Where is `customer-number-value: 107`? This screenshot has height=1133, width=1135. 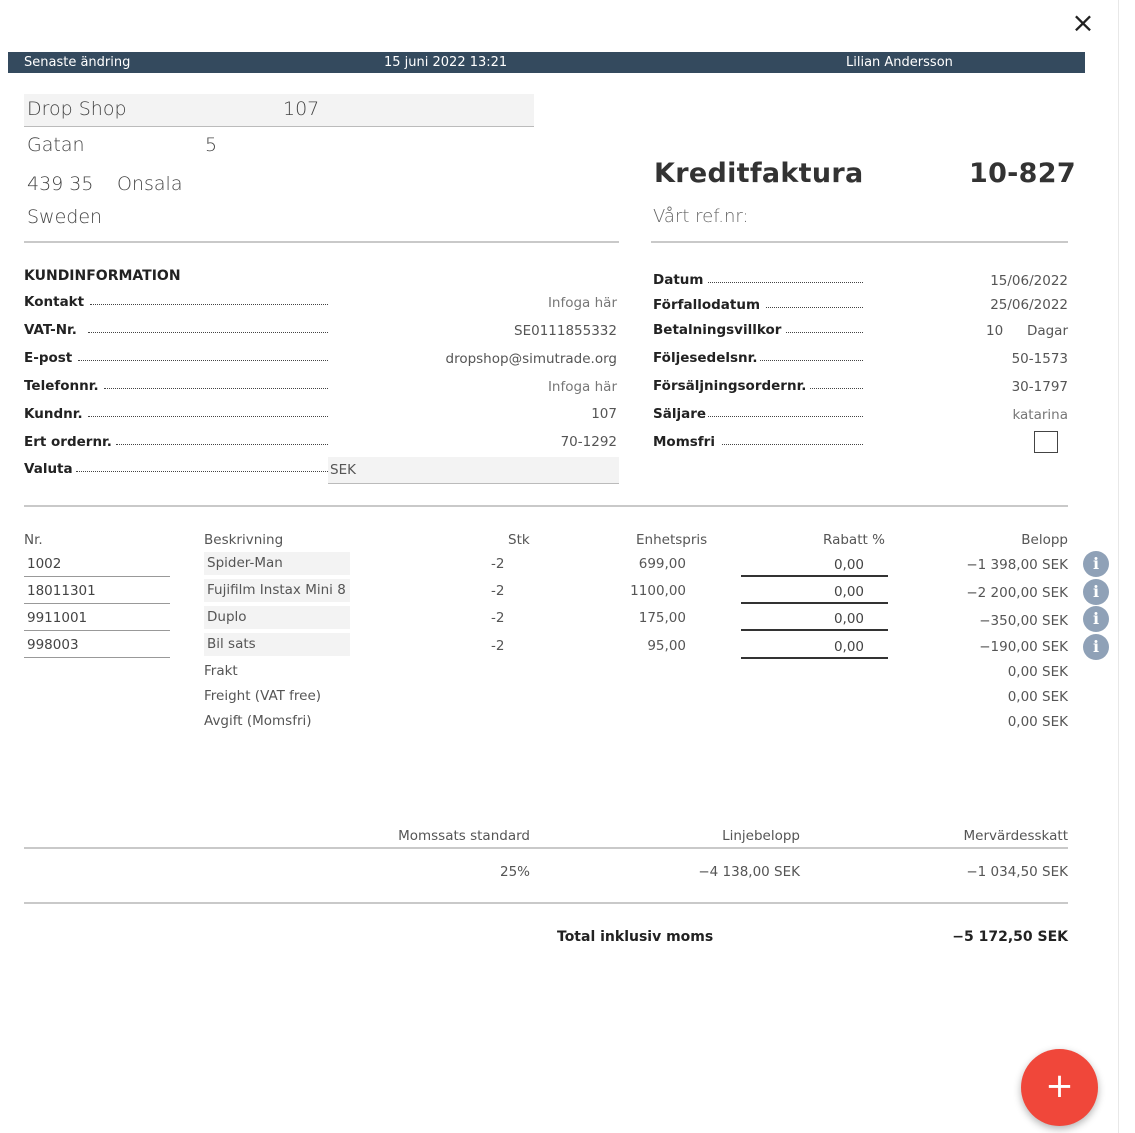
customer-number-value: 107 is located at coordinates (604, 414).